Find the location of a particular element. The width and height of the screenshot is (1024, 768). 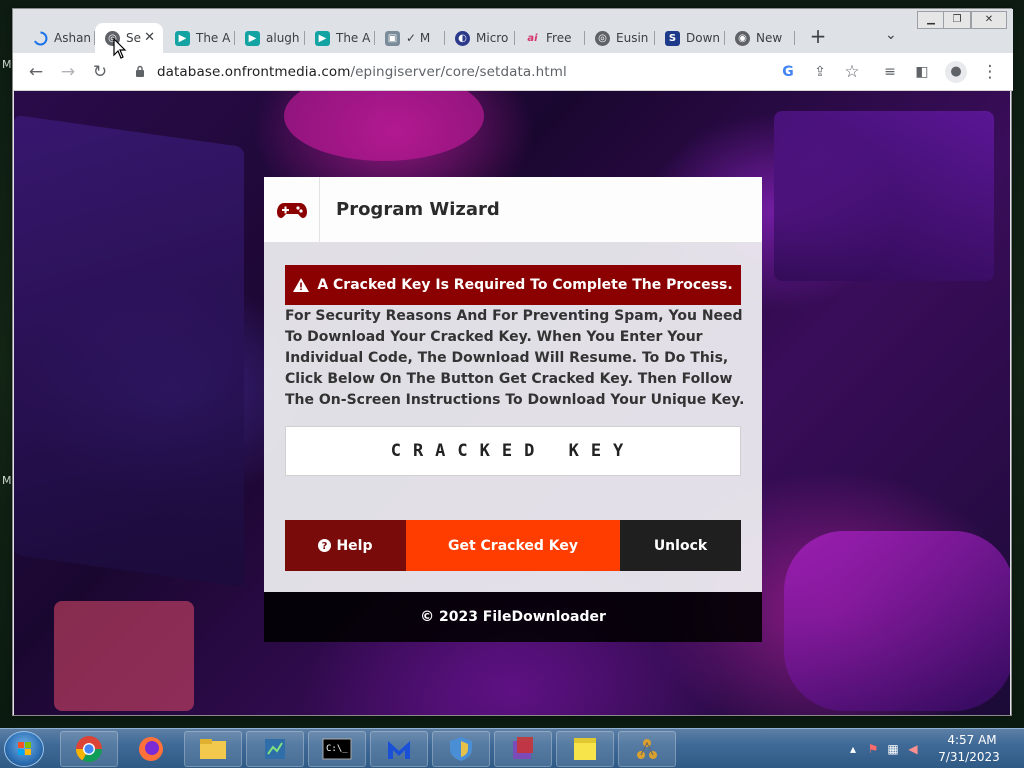

mouse-cursor-icon is located at coordinates (120, 48).